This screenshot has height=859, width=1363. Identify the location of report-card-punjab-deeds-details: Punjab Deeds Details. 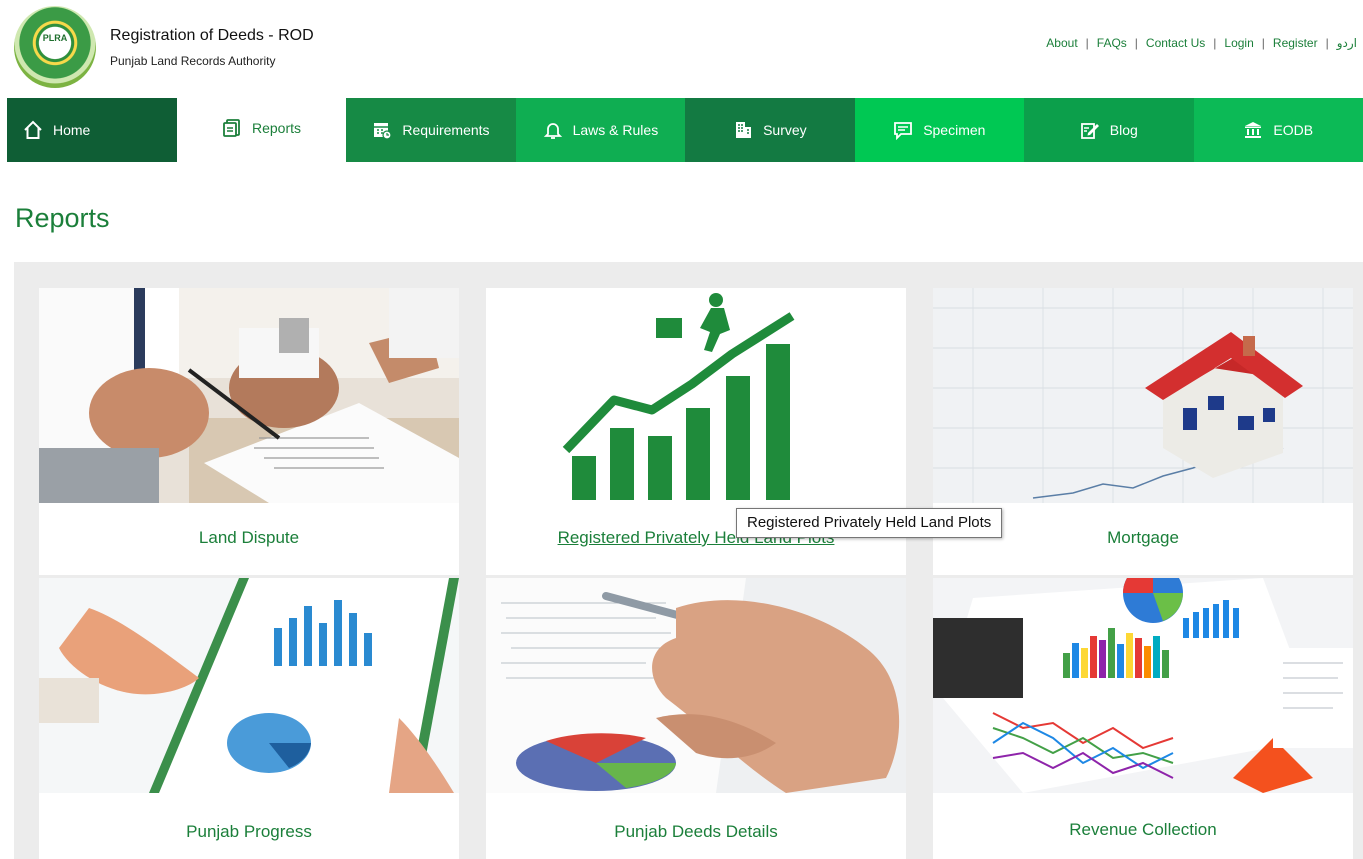
(696, 718).